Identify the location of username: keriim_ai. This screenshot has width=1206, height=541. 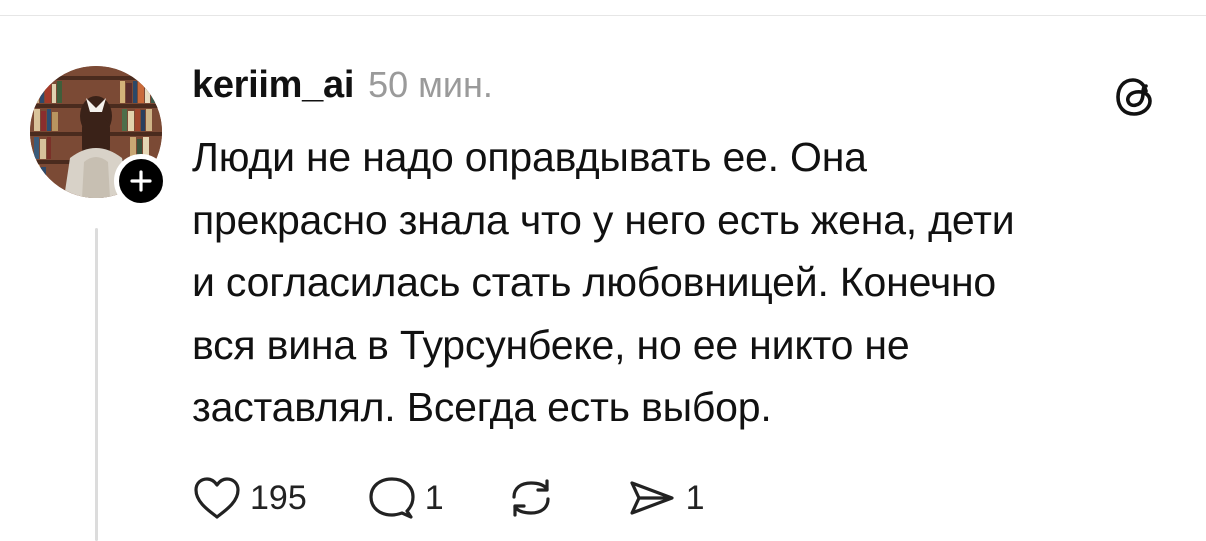
(273, 85).